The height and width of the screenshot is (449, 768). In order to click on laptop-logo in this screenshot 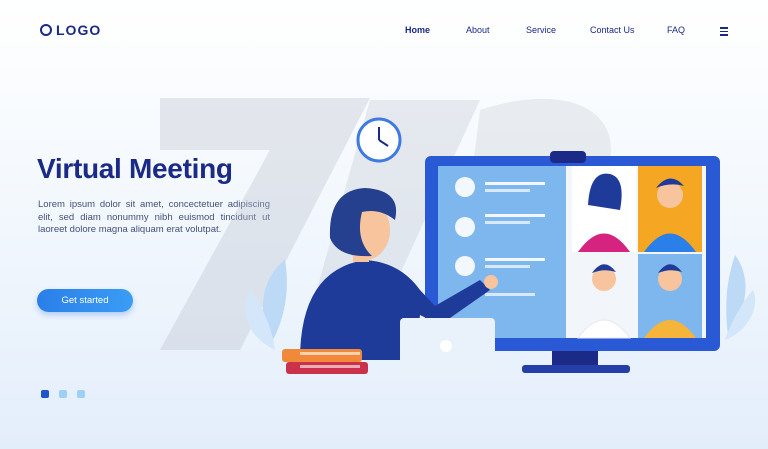, I will do `click(446, 346)`.